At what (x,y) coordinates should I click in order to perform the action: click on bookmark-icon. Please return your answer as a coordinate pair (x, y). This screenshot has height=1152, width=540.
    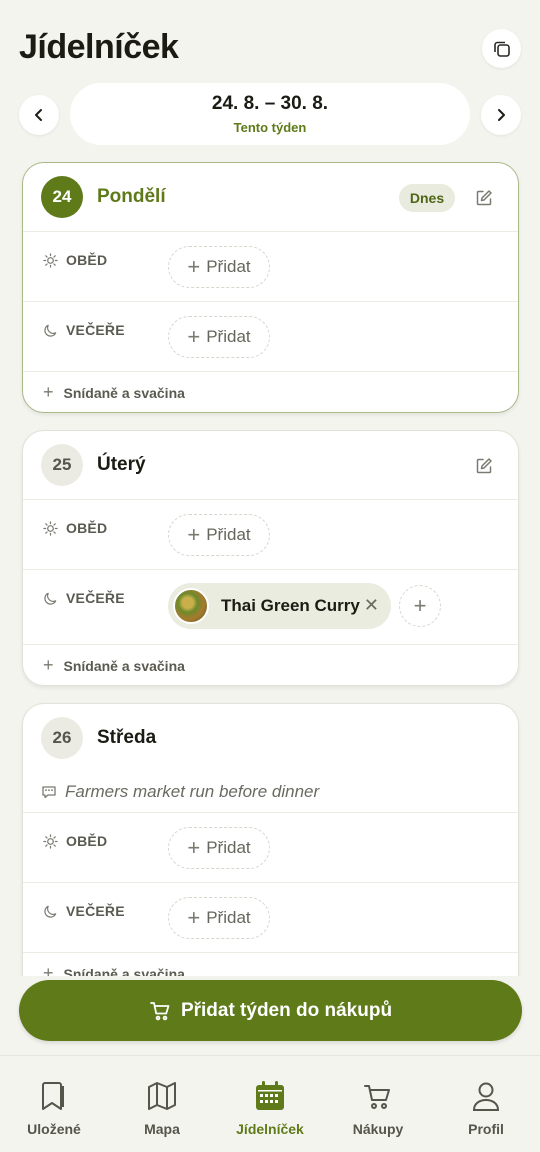
    Looking at the image, I should click on (53, 1096).